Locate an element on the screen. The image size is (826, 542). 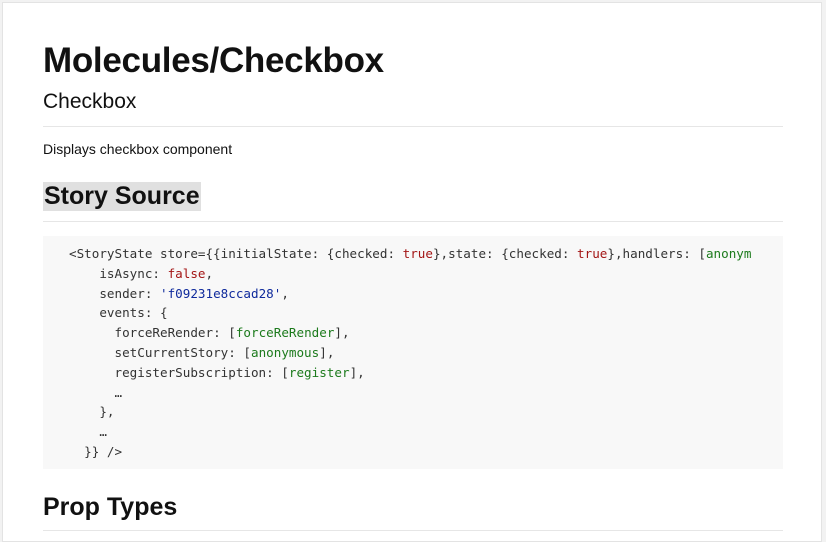
story-source-heading: Story Source is located at coordinates (122, 196).